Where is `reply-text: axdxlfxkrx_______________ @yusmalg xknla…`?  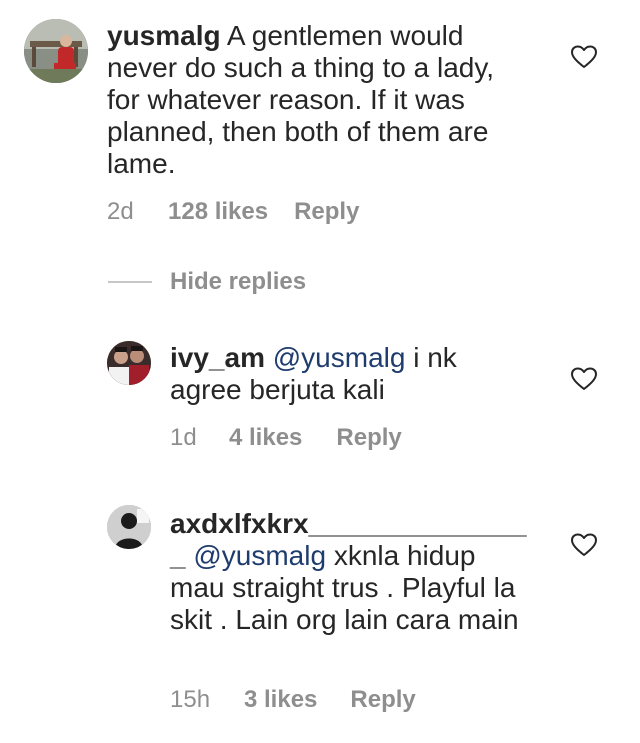 reply-text: axdxlfxkrx_______________ @yusmalg xknla… is located at coordinates (350, 572).